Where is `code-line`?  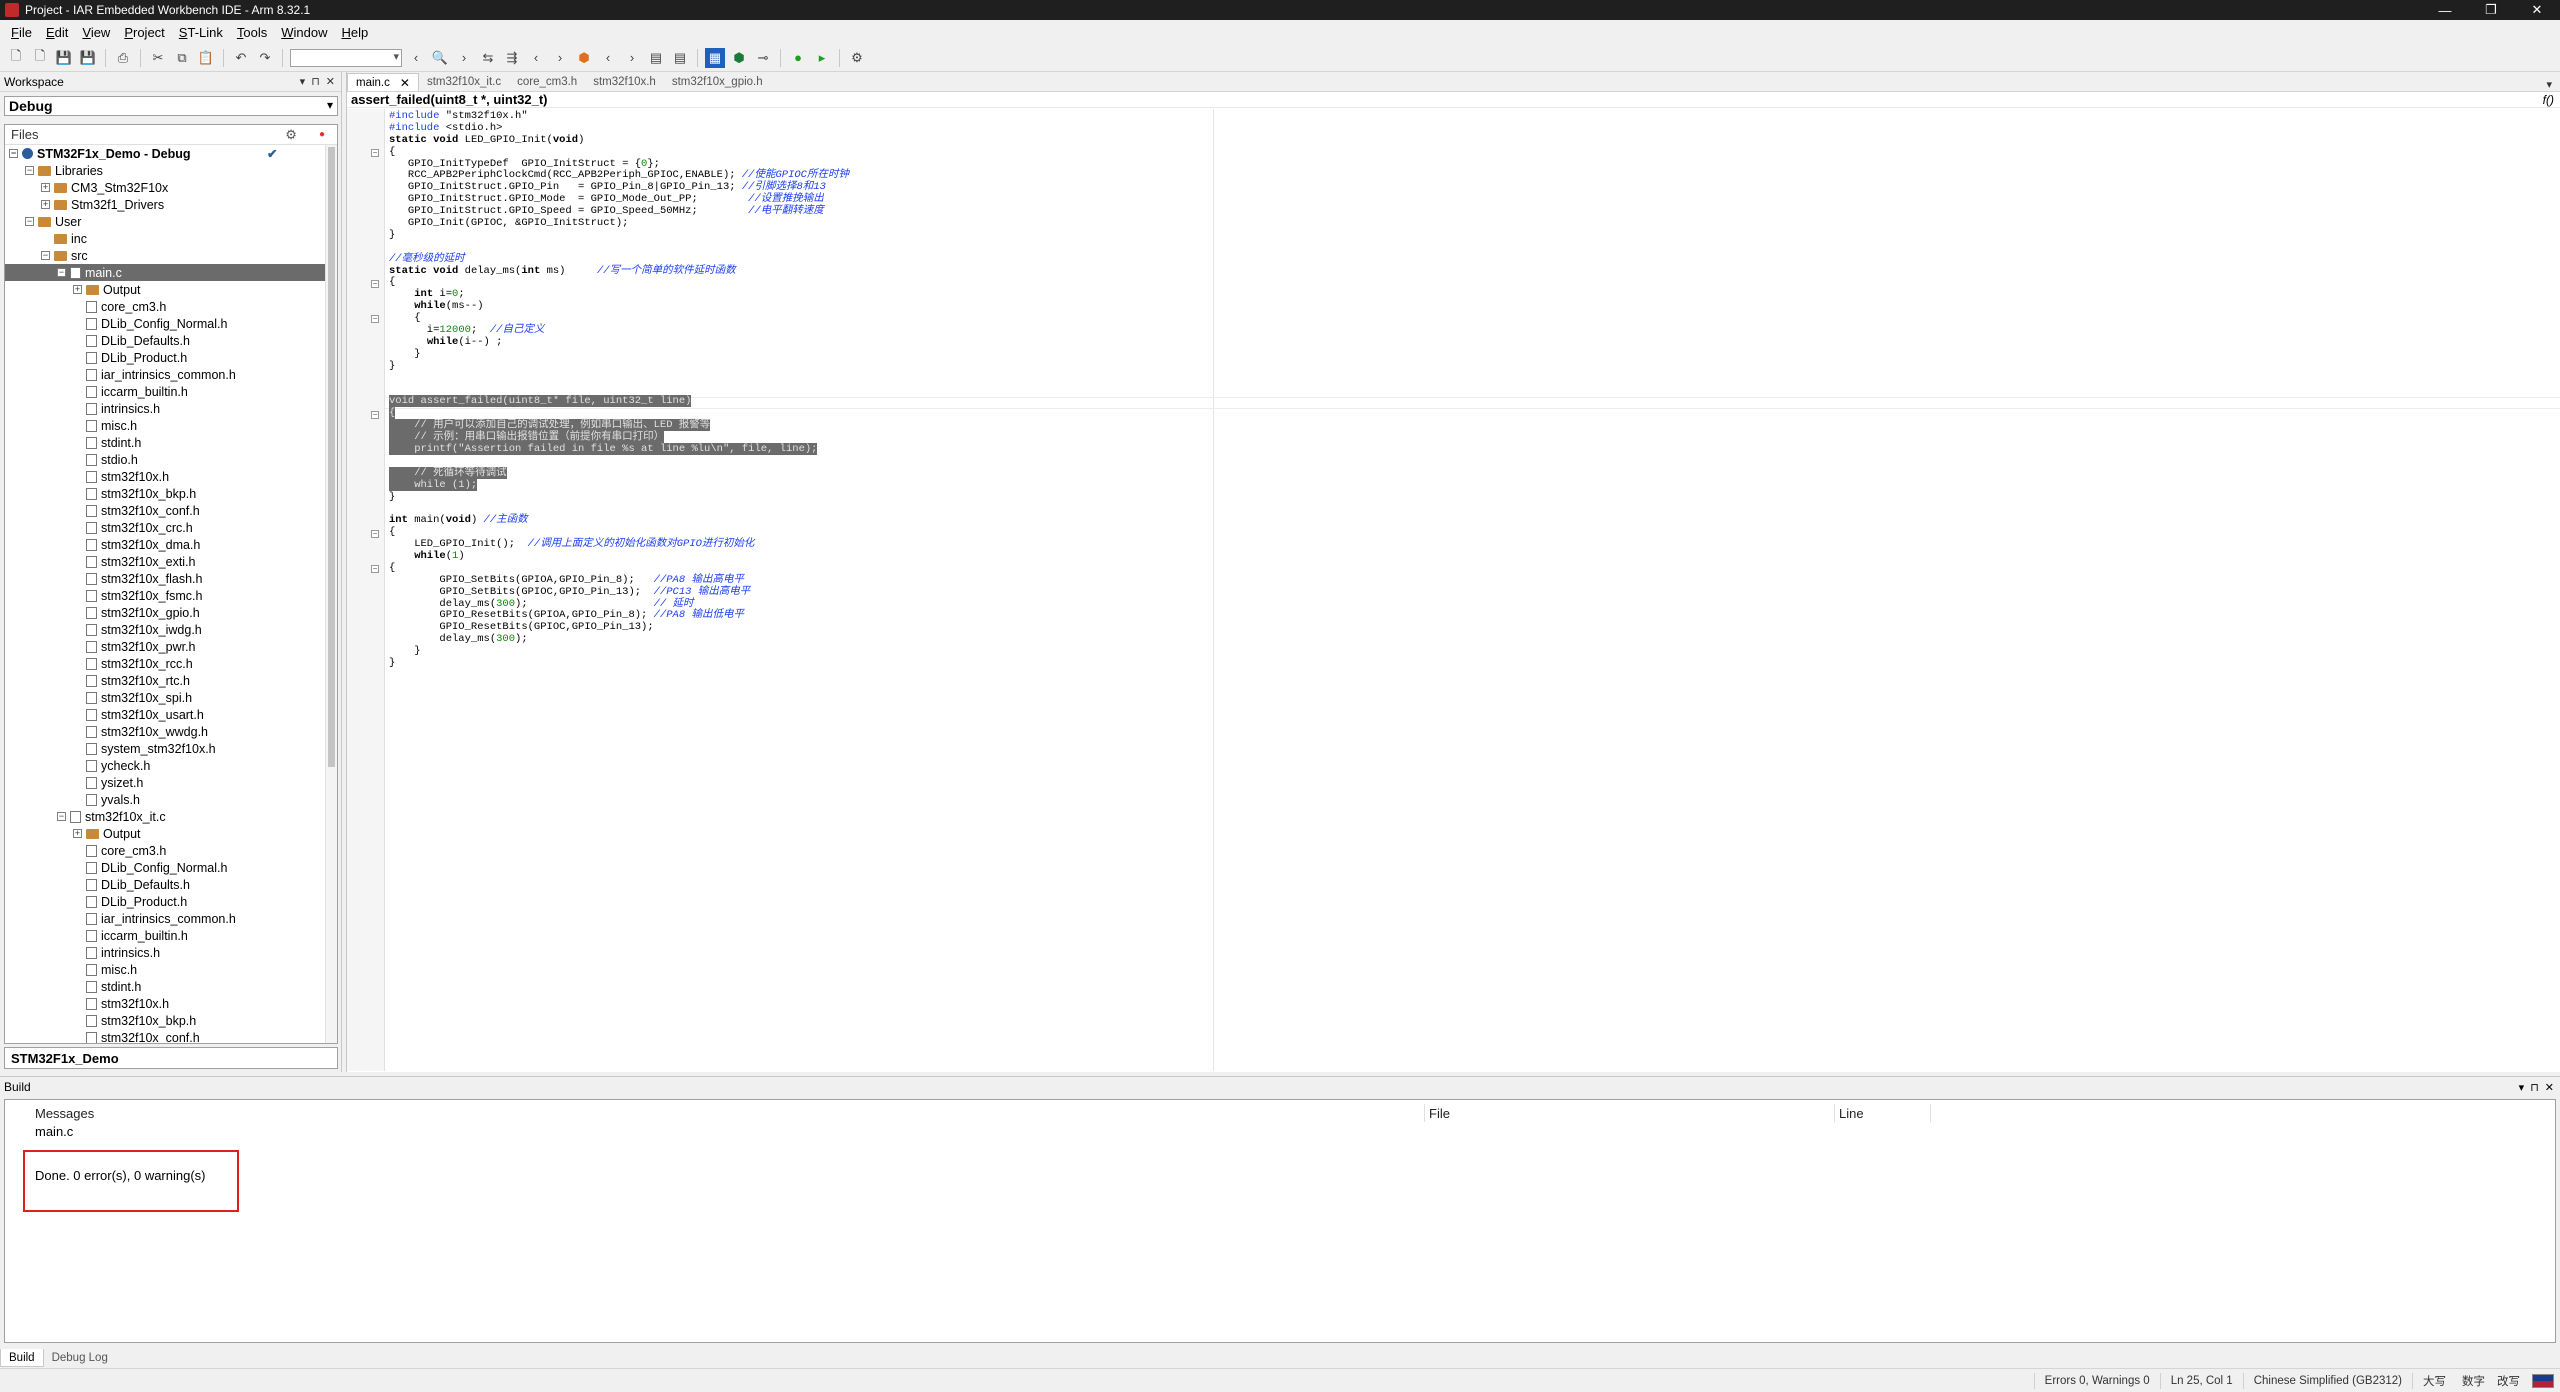 code-line is located at coordinates (619, 462).